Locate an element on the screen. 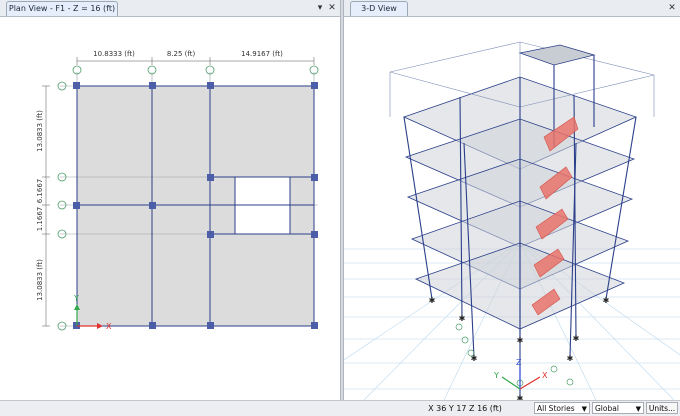  axis-y-label: Y is located at coordinates (76, 298).